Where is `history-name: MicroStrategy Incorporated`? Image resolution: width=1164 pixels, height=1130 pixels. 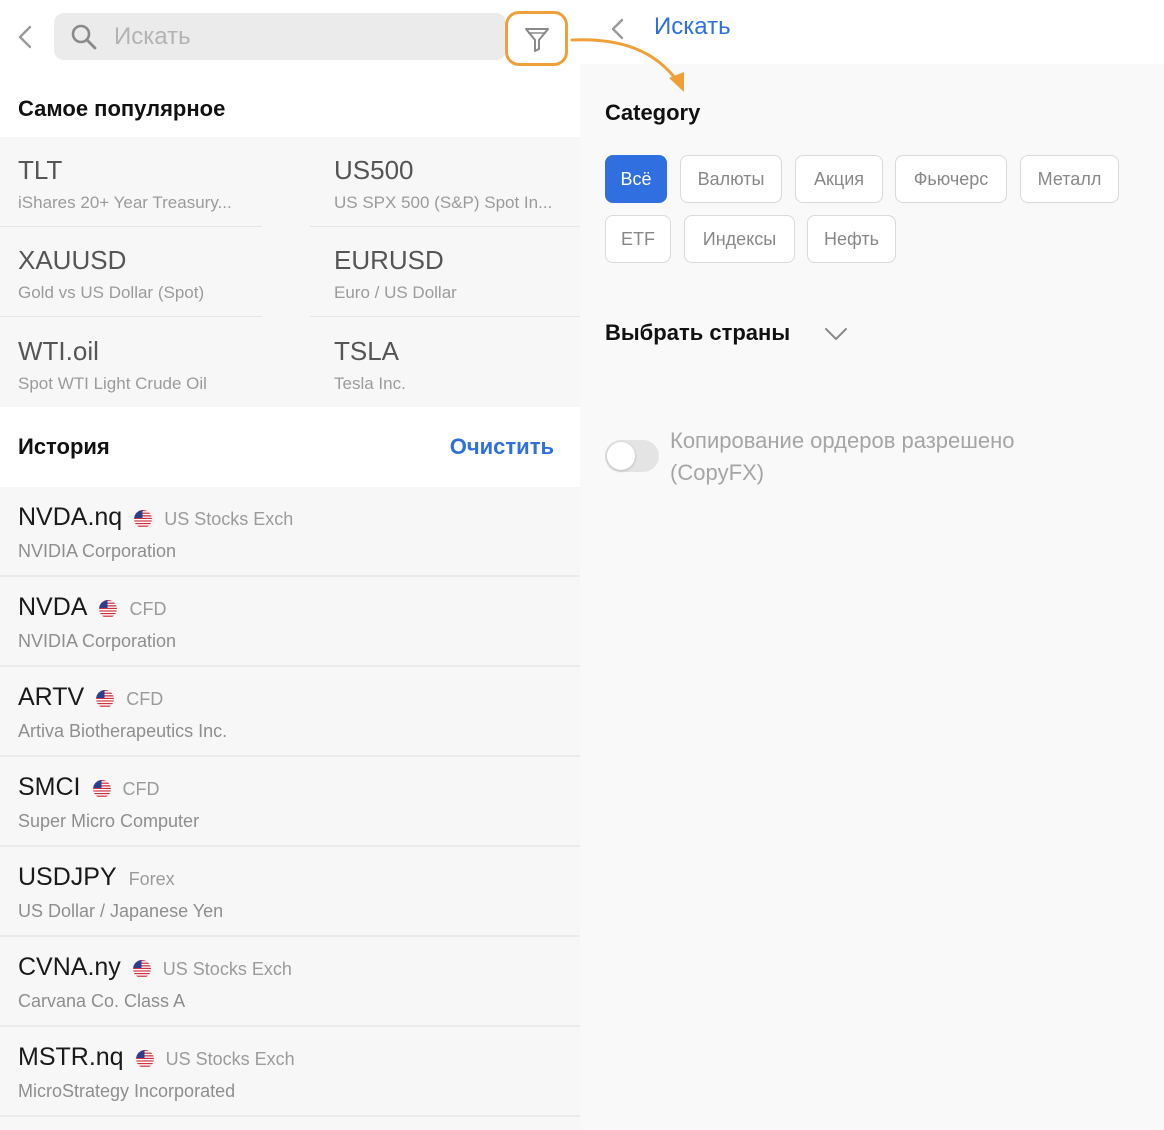
history-name: MicroStrategy Incorporated is located at coordinates (127, 1091).